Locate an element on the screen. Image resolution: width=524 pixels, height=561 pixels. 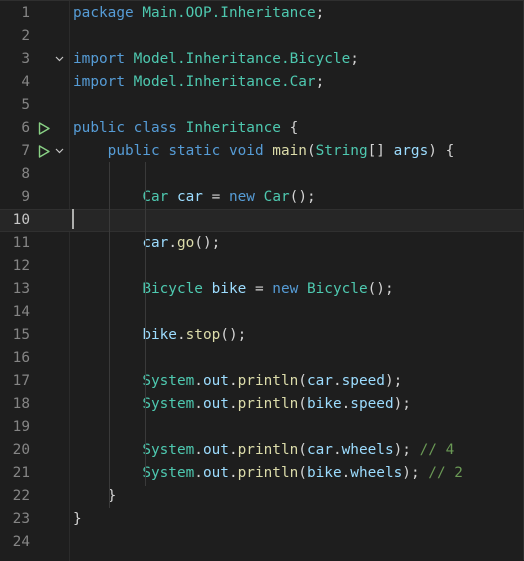
code-line: 9 Car car = new Car(); is located at coordinates (262, 197).